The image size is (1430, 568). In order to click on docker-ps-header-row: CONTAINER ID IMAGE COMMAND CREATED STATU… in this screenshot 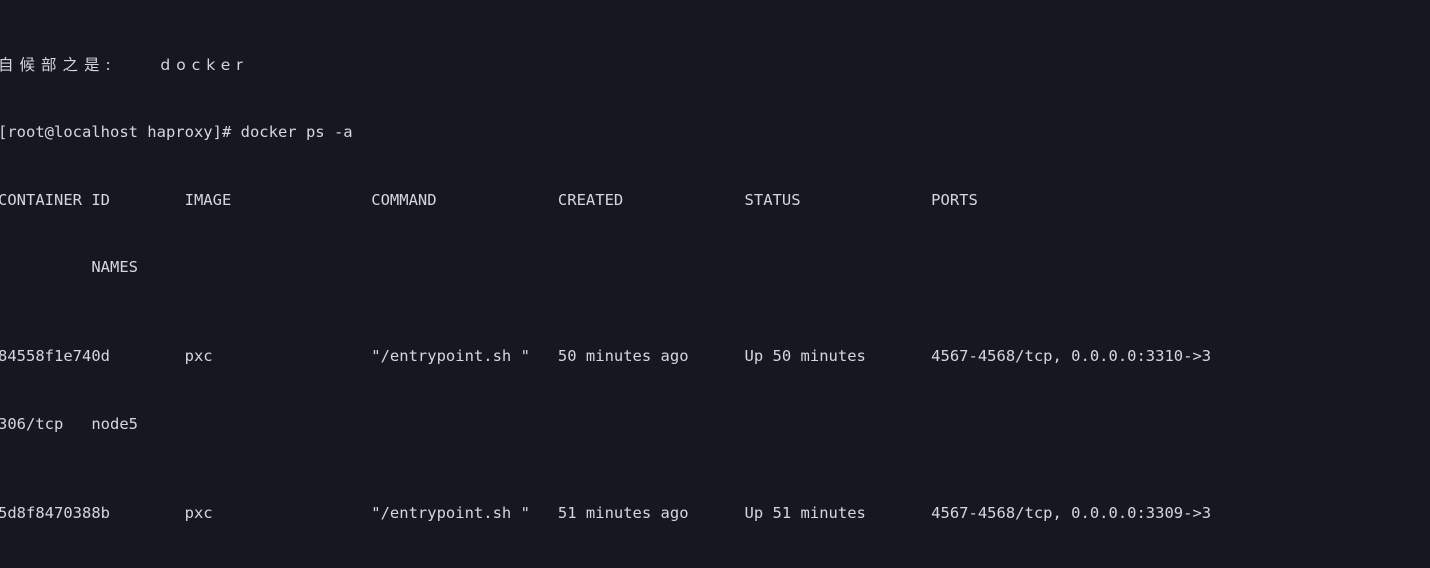, I will do `click(489, 199)`.